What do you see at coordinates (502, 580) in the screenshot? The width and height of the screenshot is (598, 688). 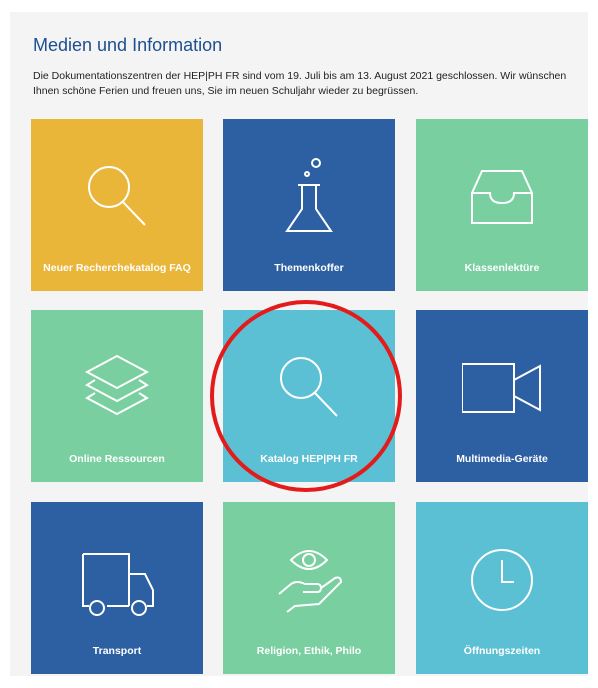 I see `clock-icon` at bounding box center [502, 580].